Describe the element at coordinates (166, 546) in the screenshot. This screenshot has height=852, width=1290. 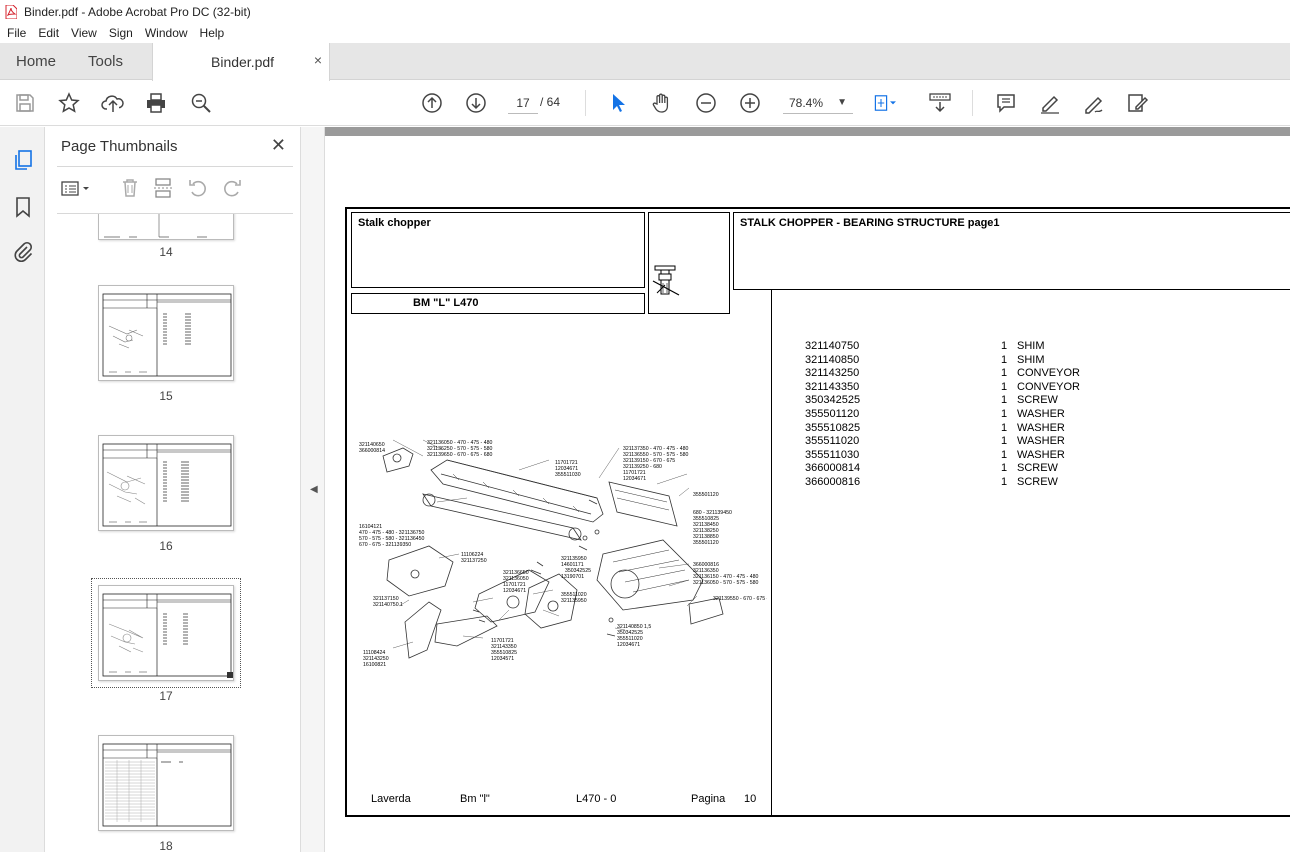
I see `thumbnail-page-label: 16` at that location.